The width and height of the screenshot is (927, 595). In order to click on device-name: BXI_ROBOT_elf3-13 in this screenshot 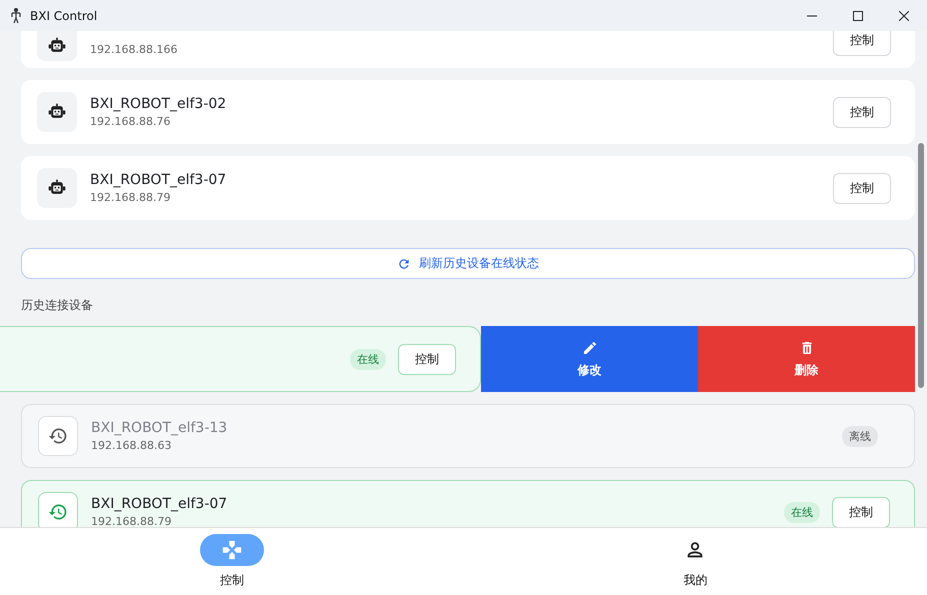, I will do `click(159, 428)`.